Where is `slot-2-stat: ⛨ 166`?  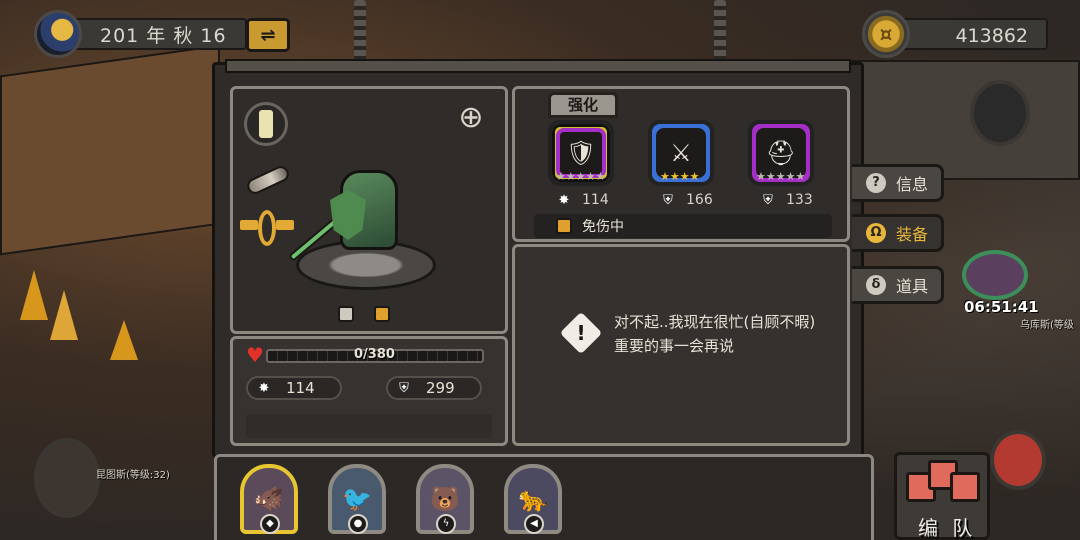
slot-2-stat: ⛨ 166 is located at coordinates (700, 200).